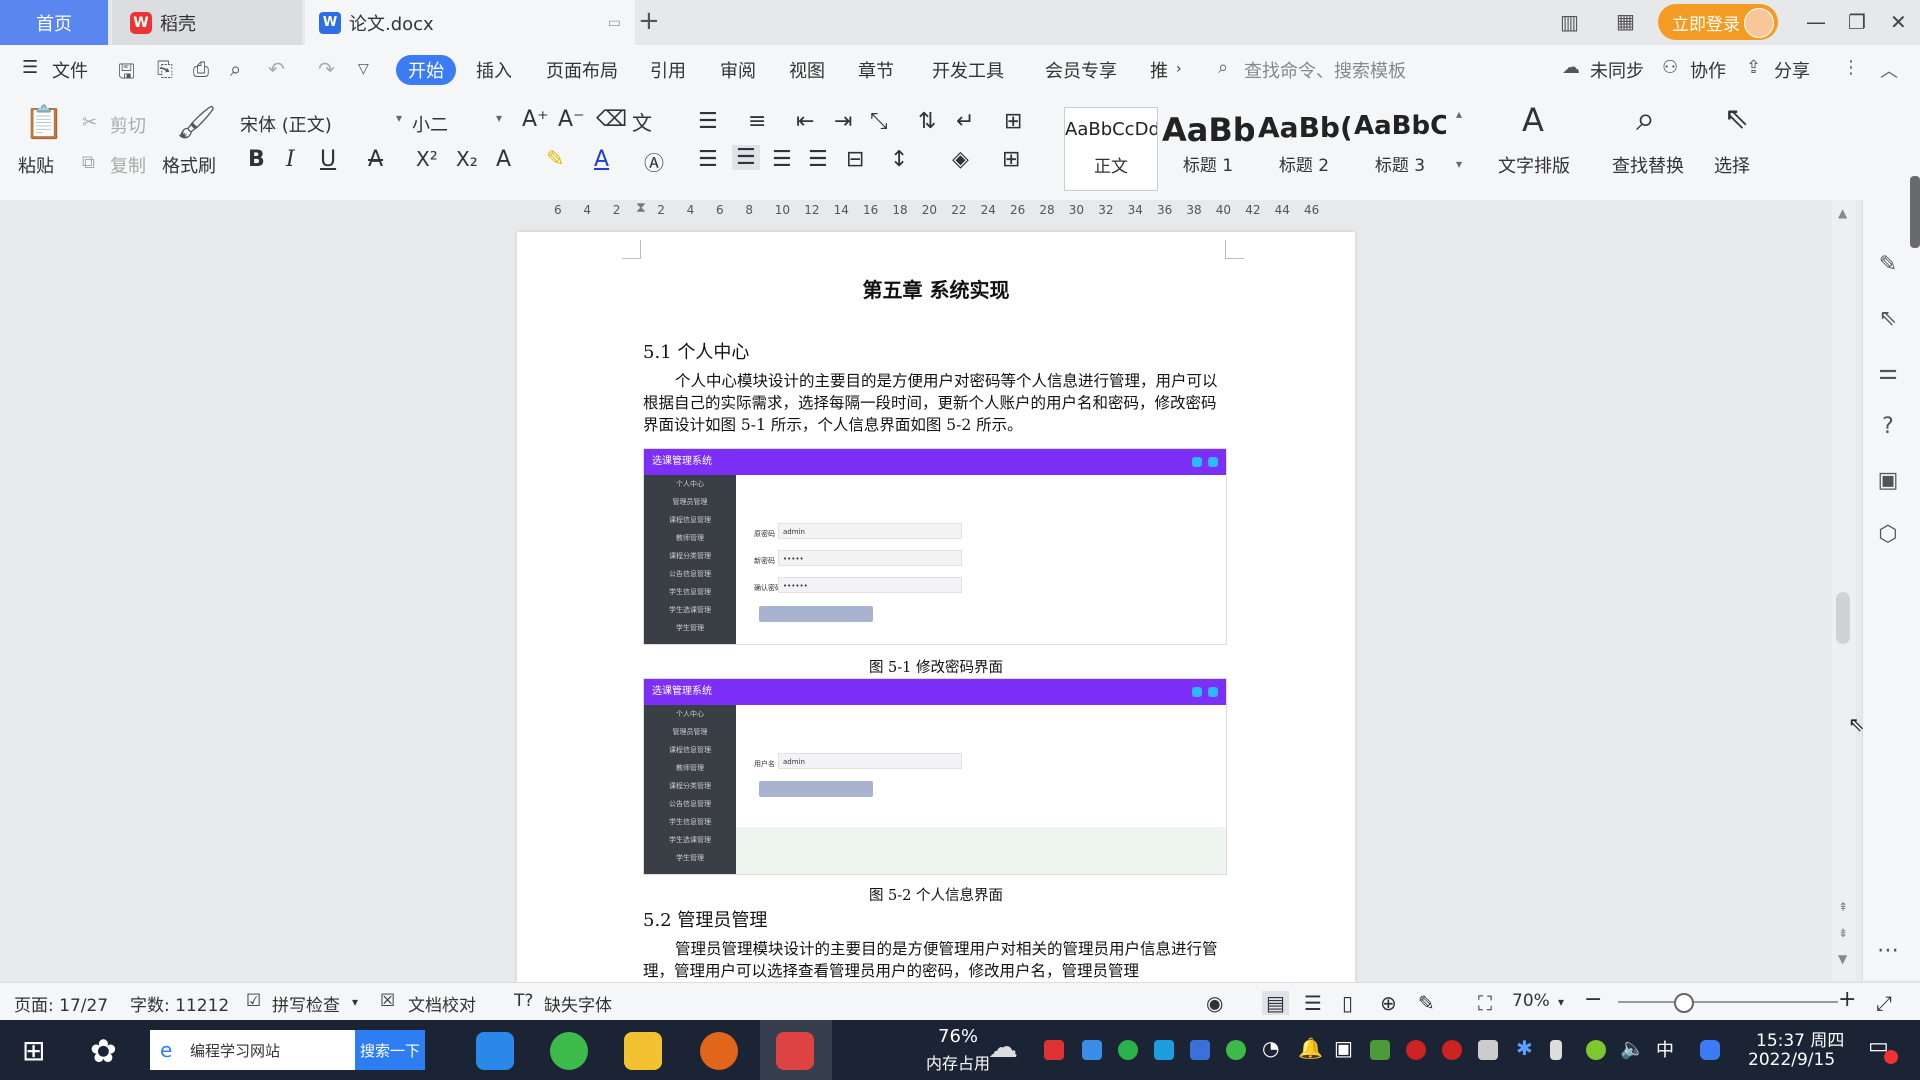 Image resolution: width=1920 pixels, height=1080 pixels. I want to click on align-center-icon: ☰, so click(746, 157).